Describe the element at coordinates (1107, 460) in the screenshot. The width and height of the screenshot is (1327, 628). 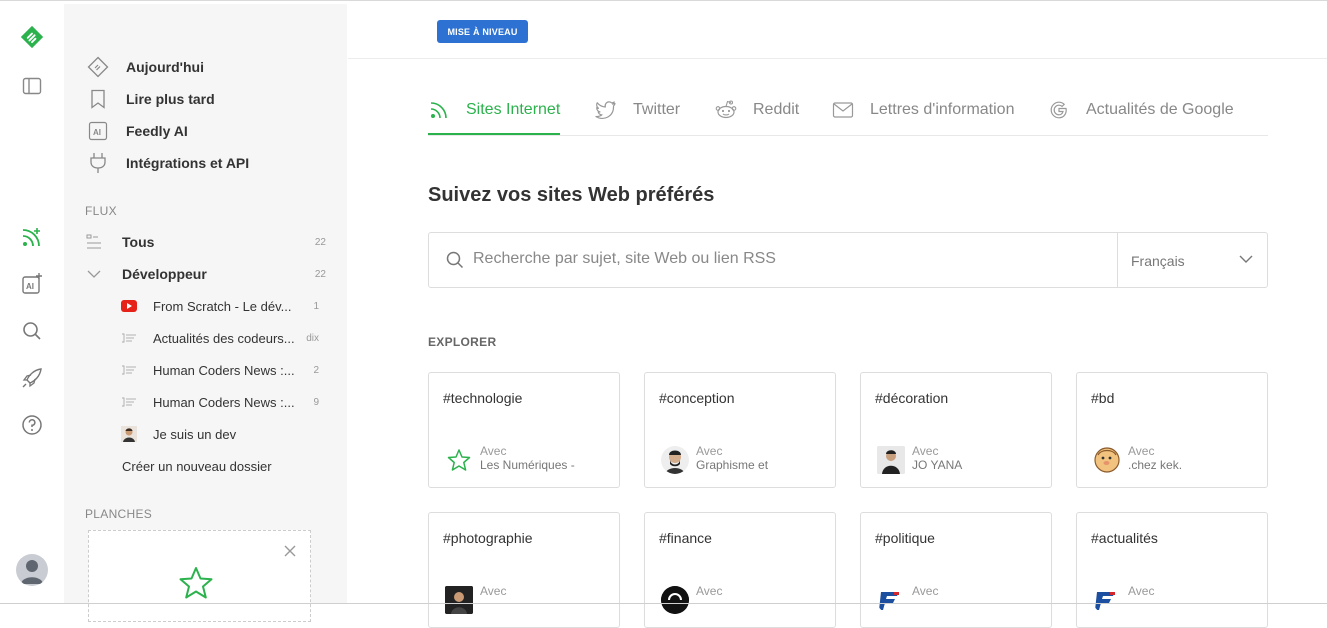
I see `cartoon-avatar-icon` at that location.